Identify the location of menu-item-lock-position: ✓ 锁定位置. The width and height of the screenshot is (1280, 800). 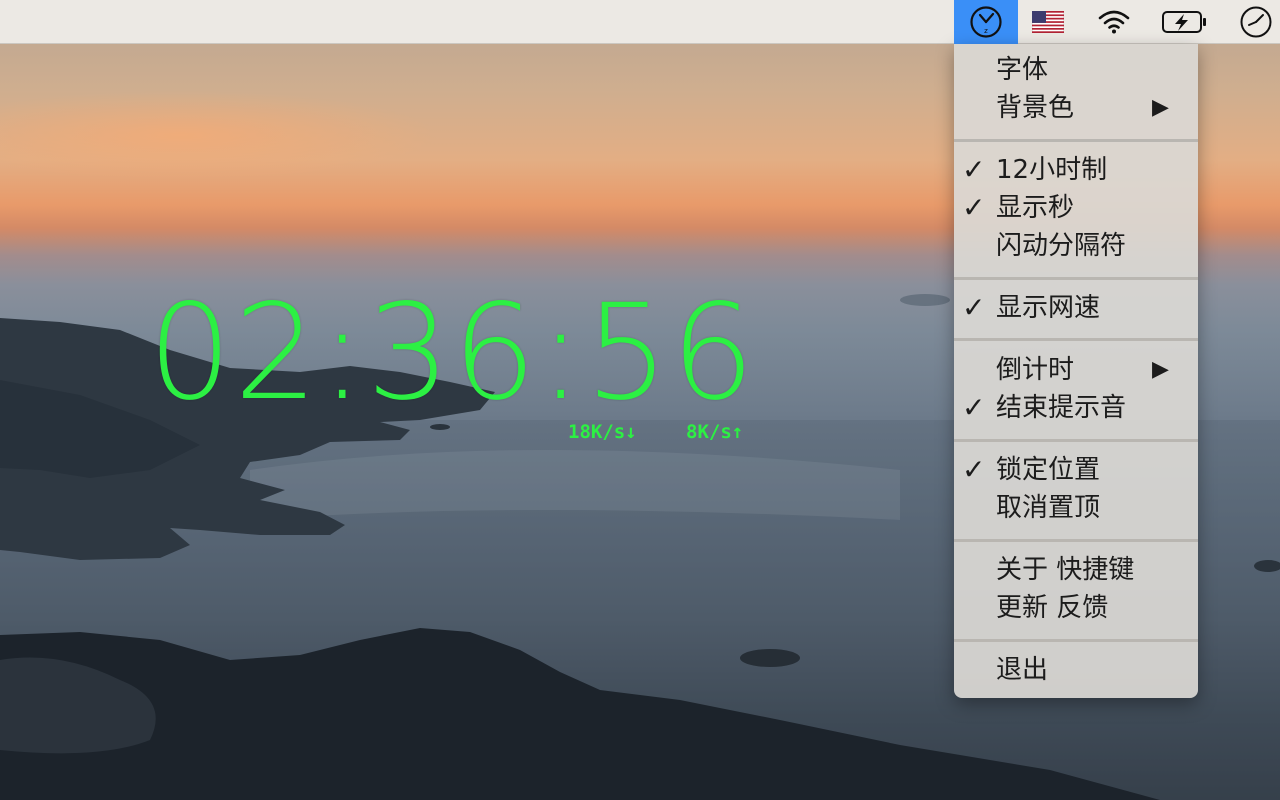
(1076, 470).